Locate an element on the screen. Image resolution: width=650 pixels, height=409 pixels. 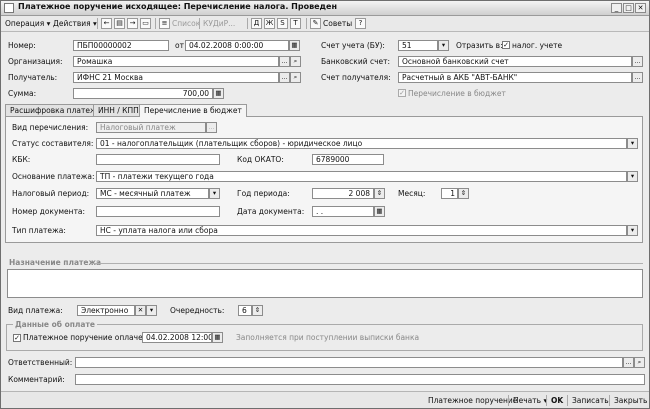
reflect-label: Отразить в: is located at coordinates (479, 45).